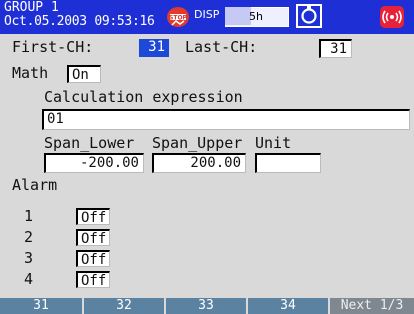 The width and height of the screenshot is (414, 314). Describe the element at coordinates (309, 16) in the screenshot. I see `media-icon` at that location.